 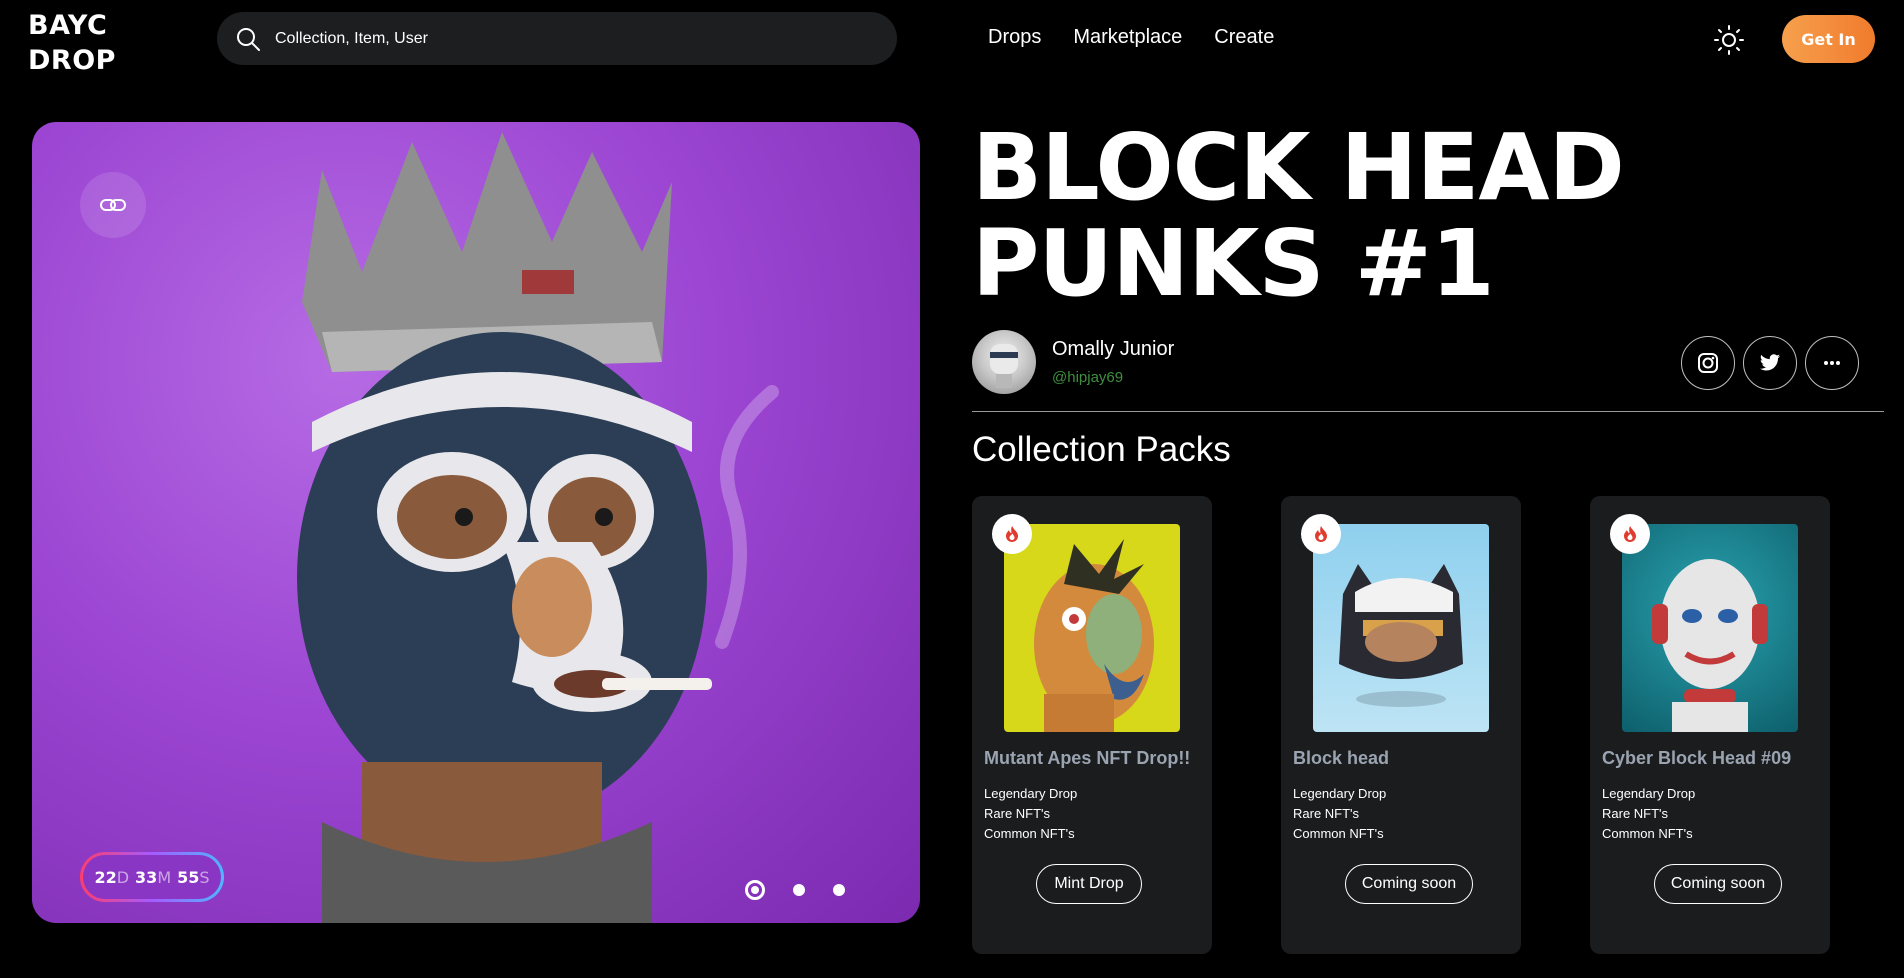 What do you see at coordinates (557, 38) in the screenshot?
I see `search-input: Collection, Item, User` at bounding box center [557, 38].